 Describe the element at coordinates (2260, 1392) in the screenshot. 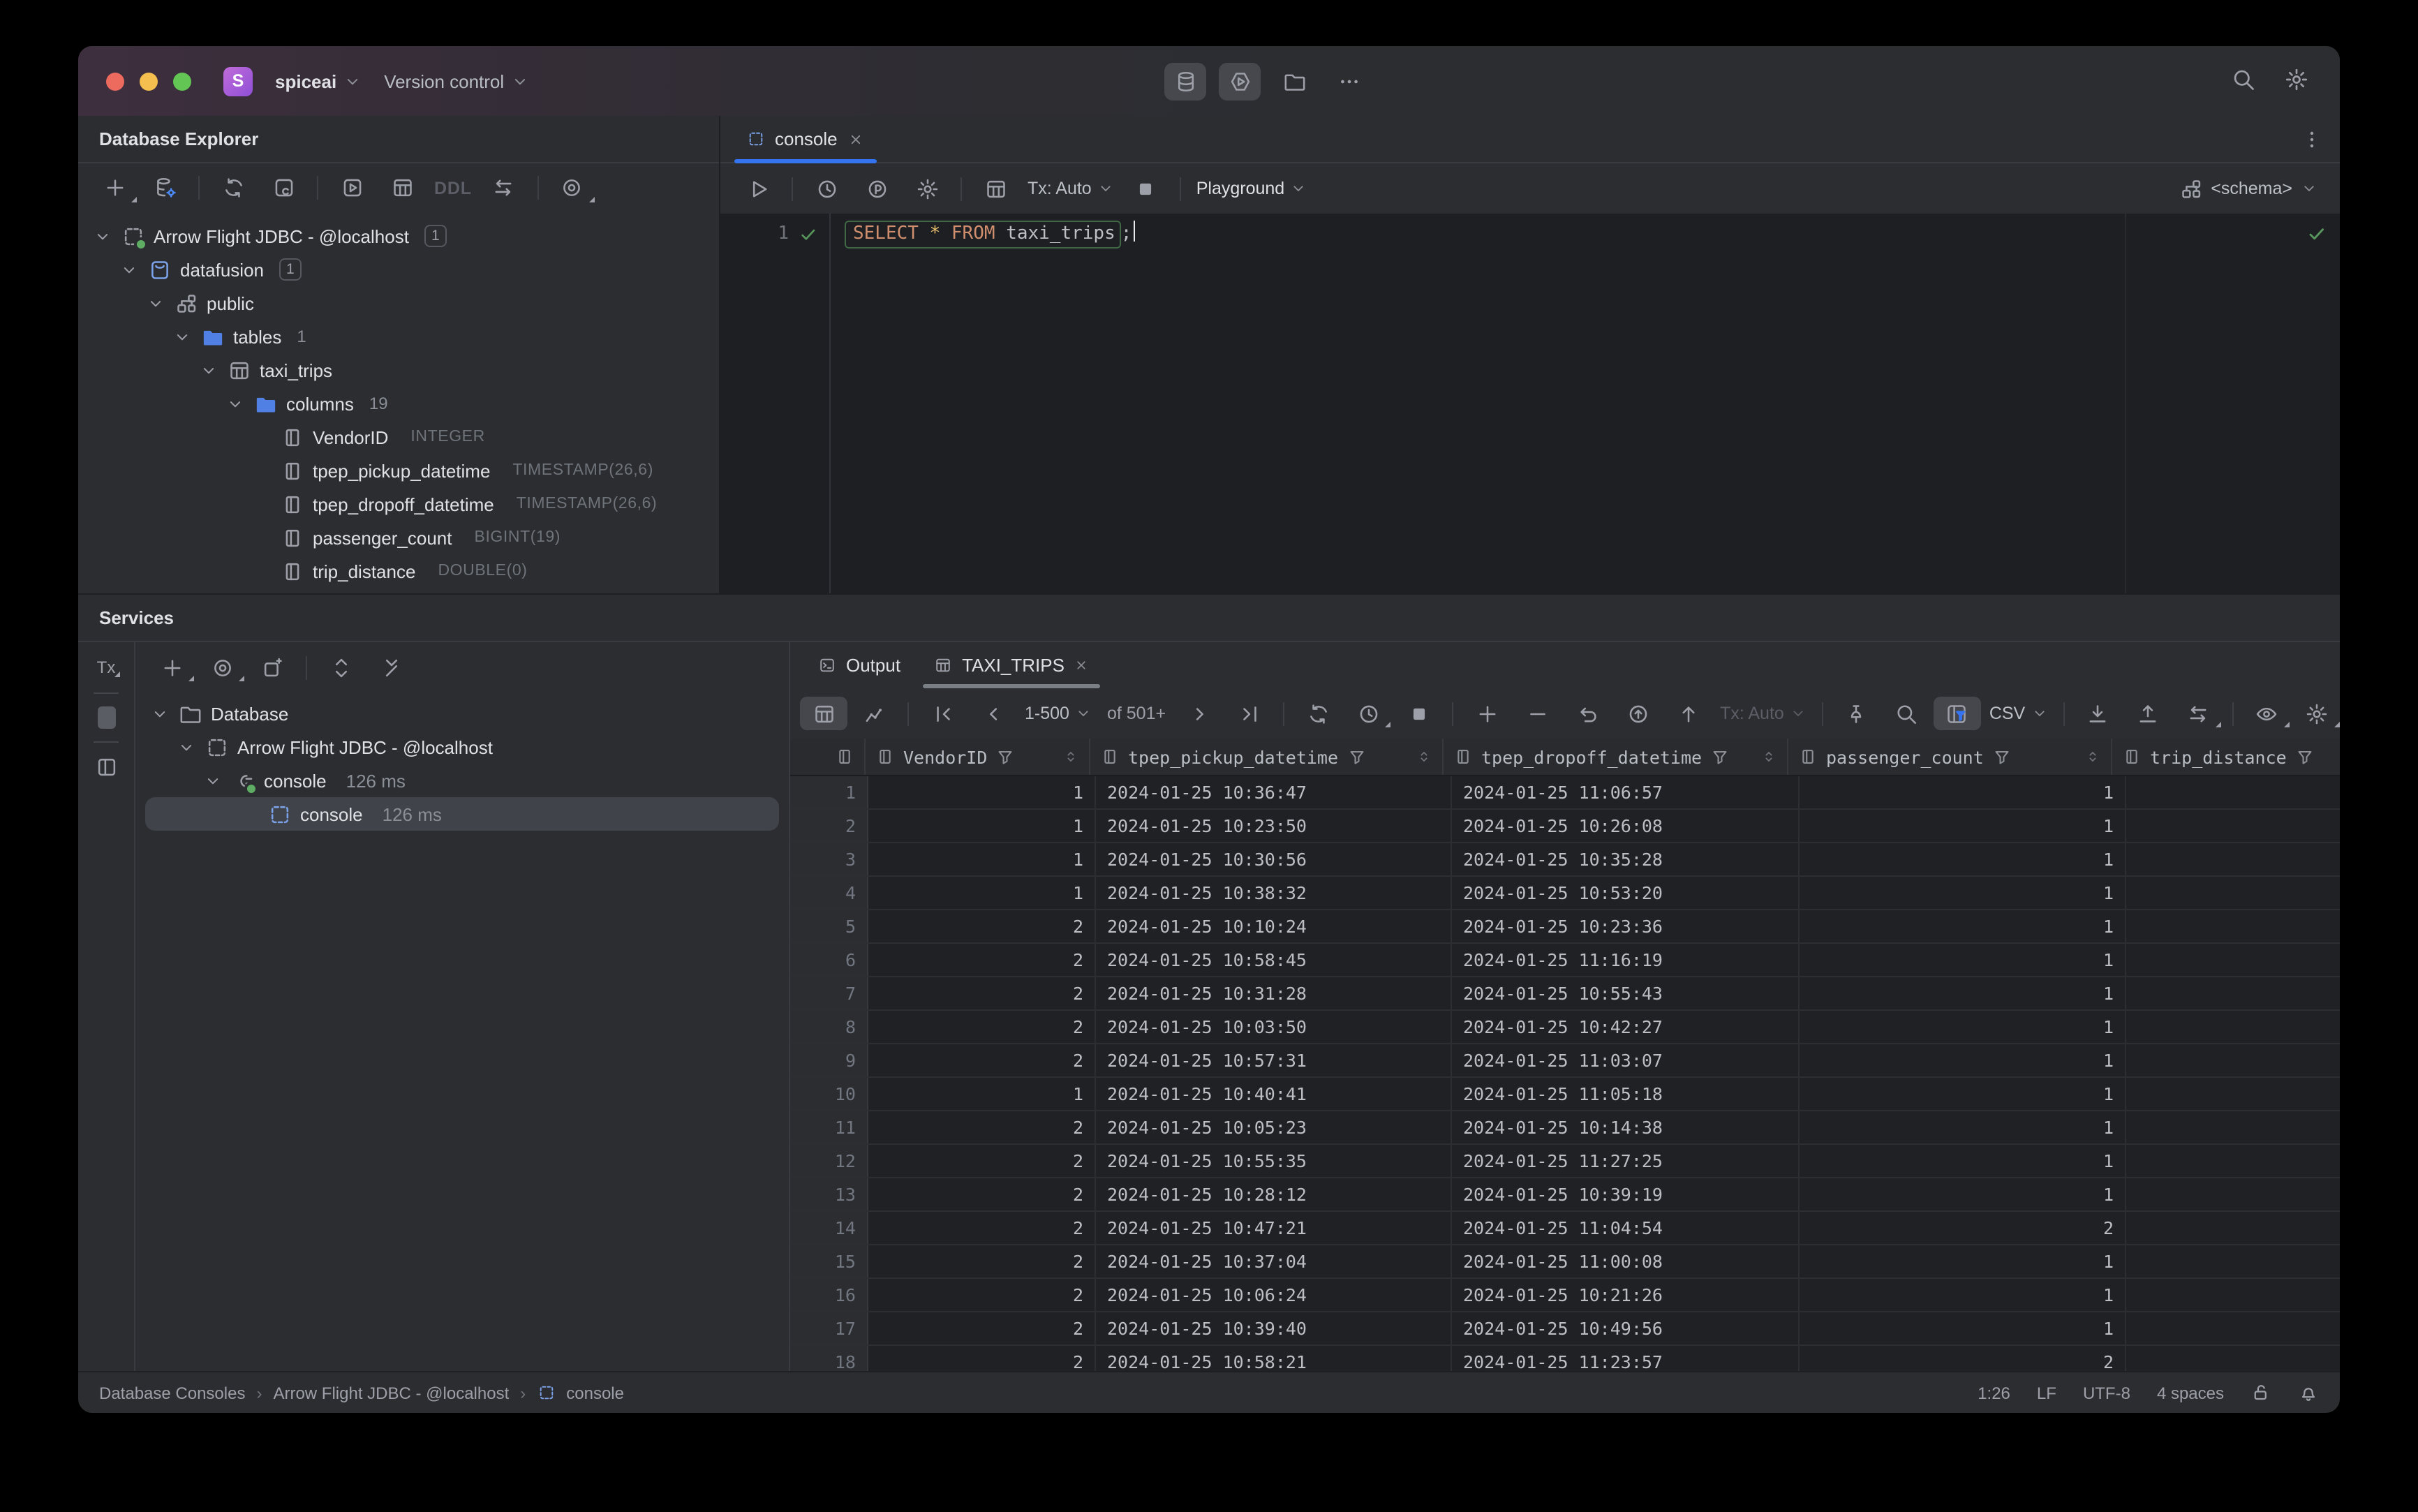

I see `unlock-icon` at that location.